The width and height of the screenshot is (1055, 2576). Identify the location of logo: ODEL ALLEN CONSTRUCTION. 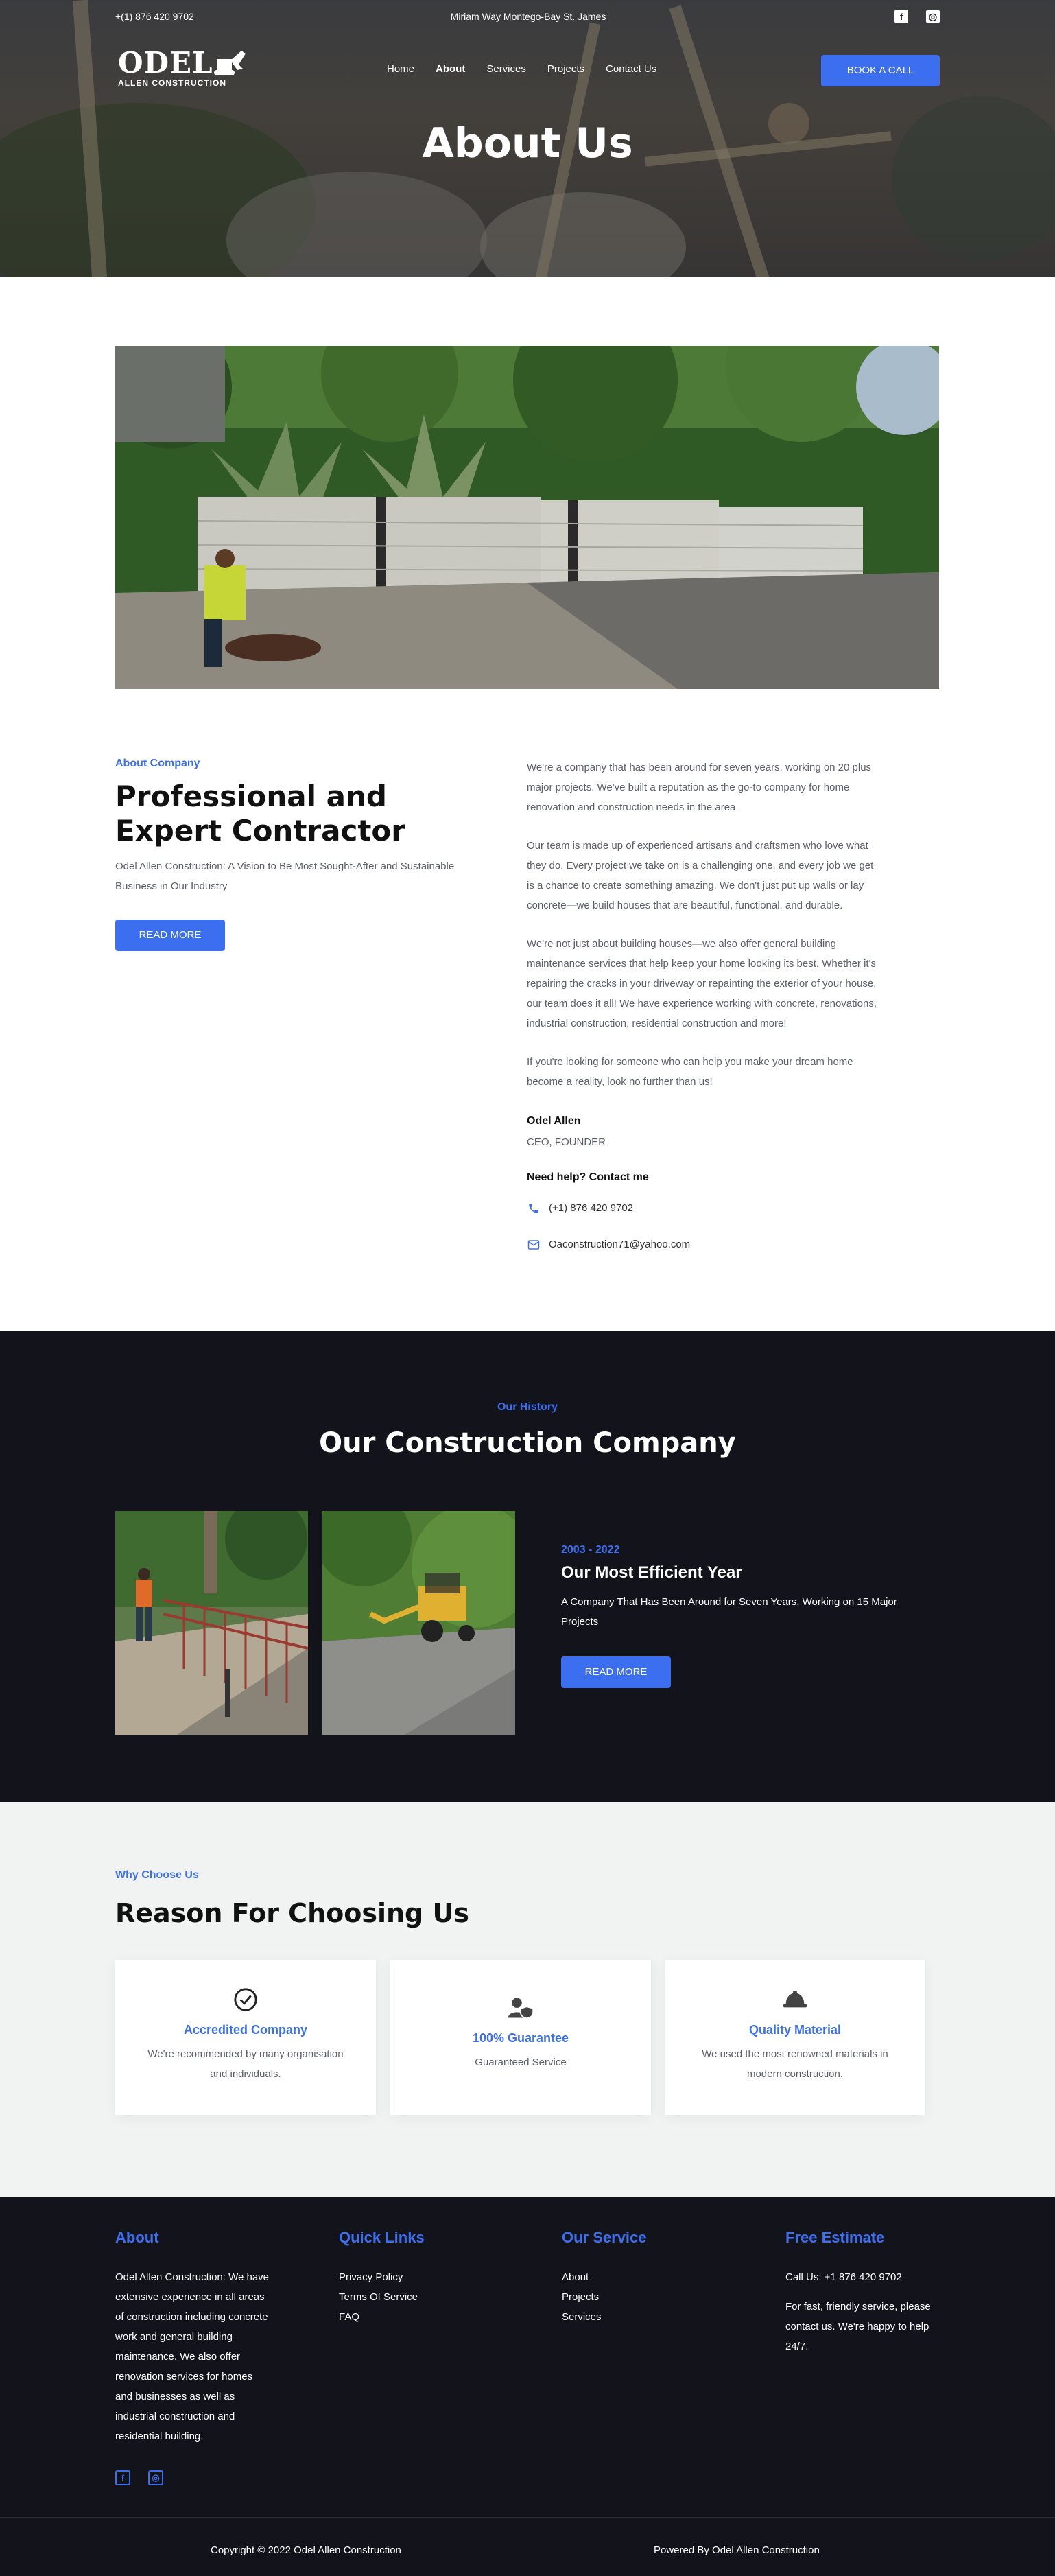
(182, 67).